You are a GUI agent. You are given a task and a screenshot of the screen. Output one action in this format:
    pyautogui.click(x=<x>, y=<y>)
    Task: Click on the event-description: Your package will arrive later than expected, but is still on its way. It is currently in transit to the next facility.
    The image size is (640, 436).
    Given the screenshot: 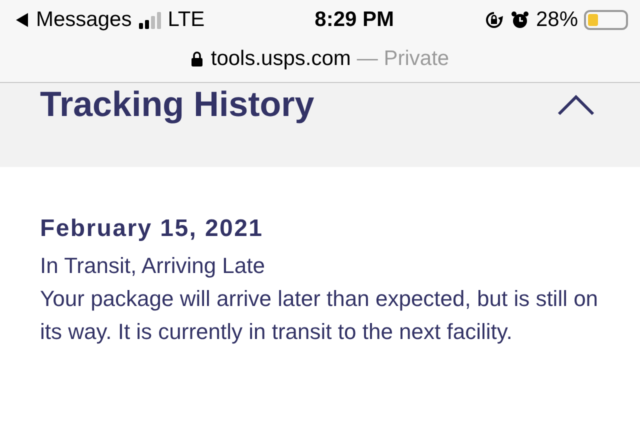 What is the action you would take?
    pyautogui.click(x=320, y=315)
    